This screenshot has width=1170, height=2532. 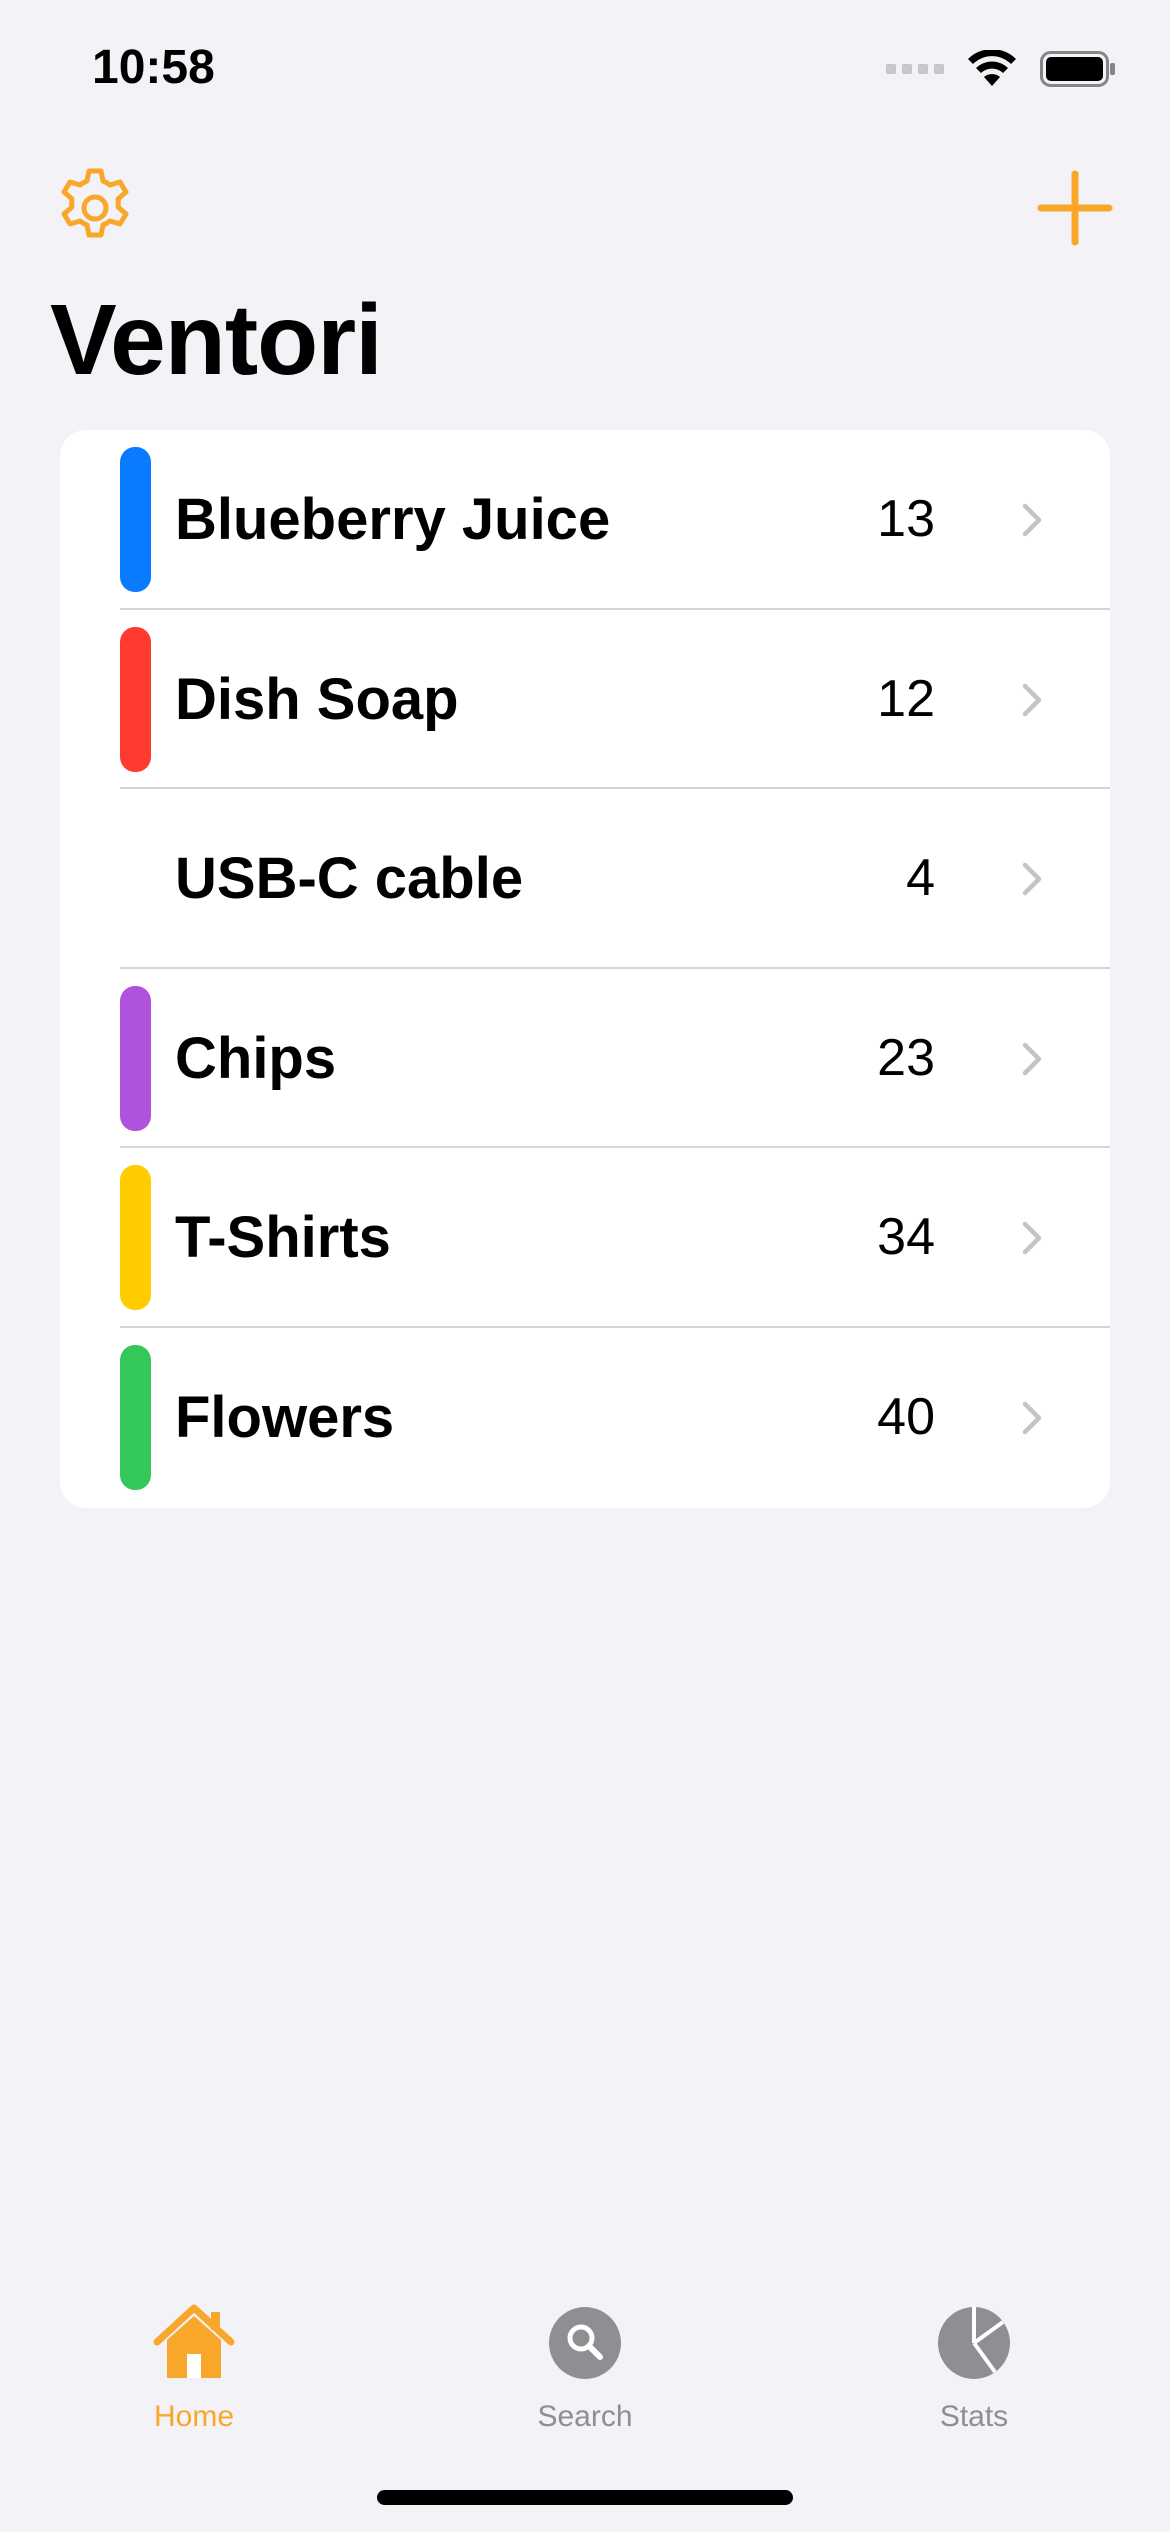 I want to click on item-name: USB-C cable, so click(x=349, y=879).